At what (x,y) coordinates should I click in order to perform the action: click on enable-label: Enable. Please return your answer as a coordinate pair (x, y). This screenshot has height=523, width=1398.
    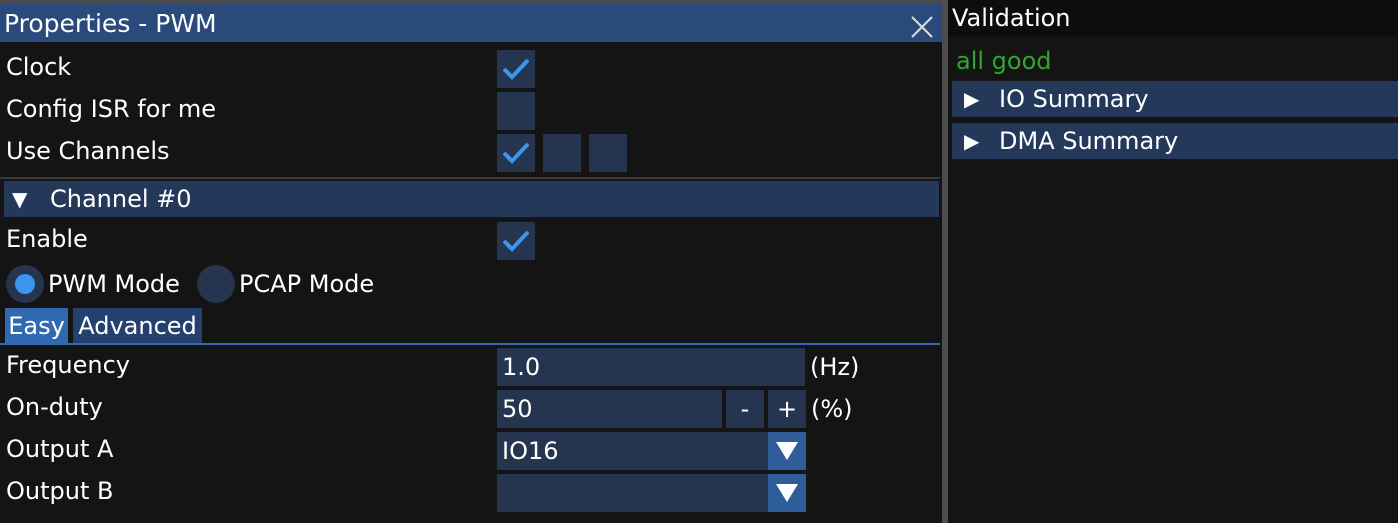
    Looking at the image, I should click on (47, 239).